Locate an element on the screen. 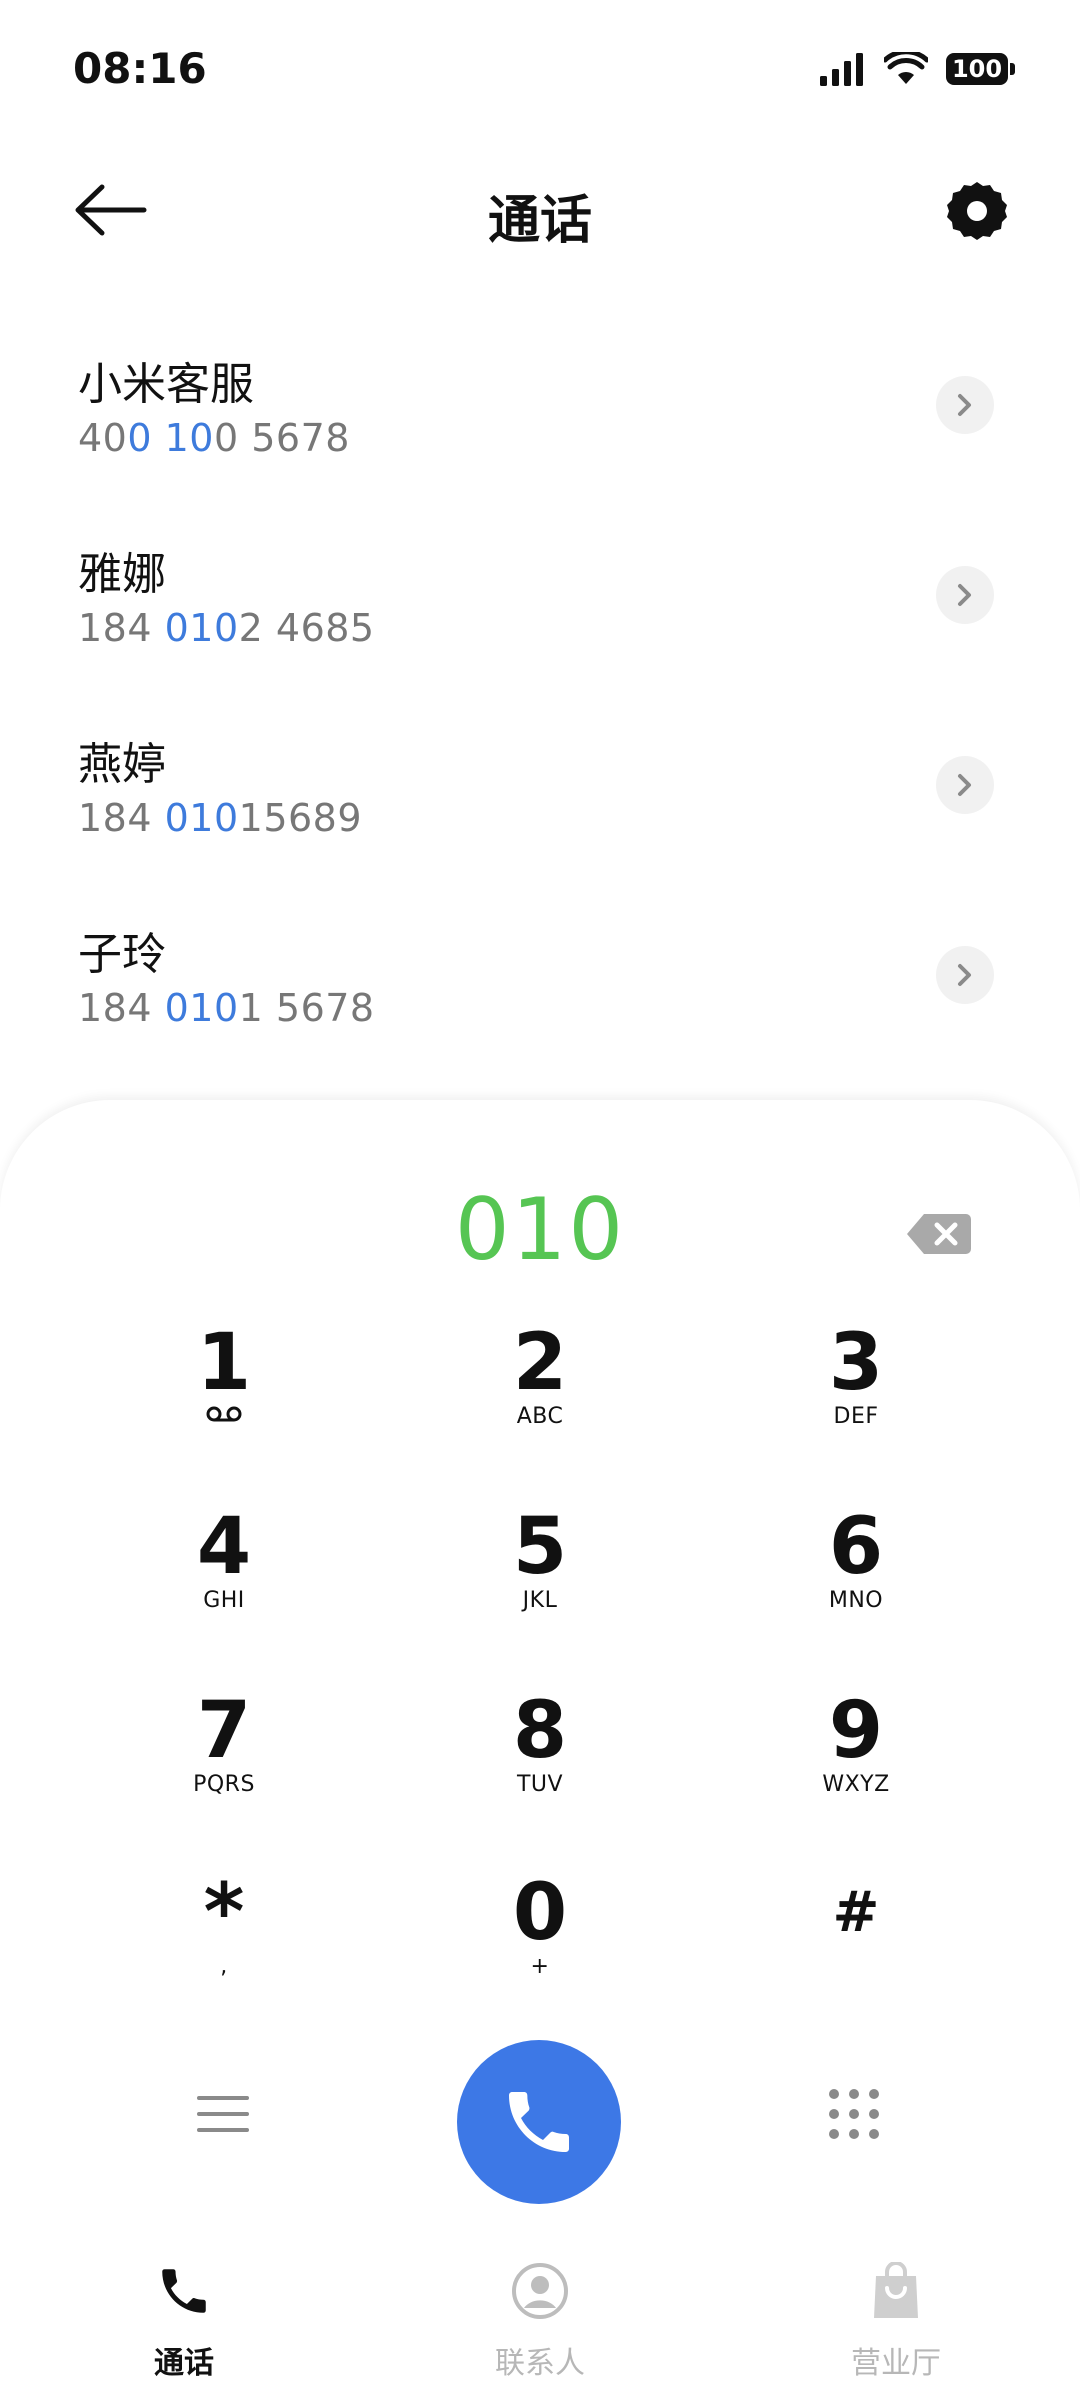 The height and width of the screenshot is (2402, 1080). contact-number: 400 100 5678 is located at coordinates (214, 438).